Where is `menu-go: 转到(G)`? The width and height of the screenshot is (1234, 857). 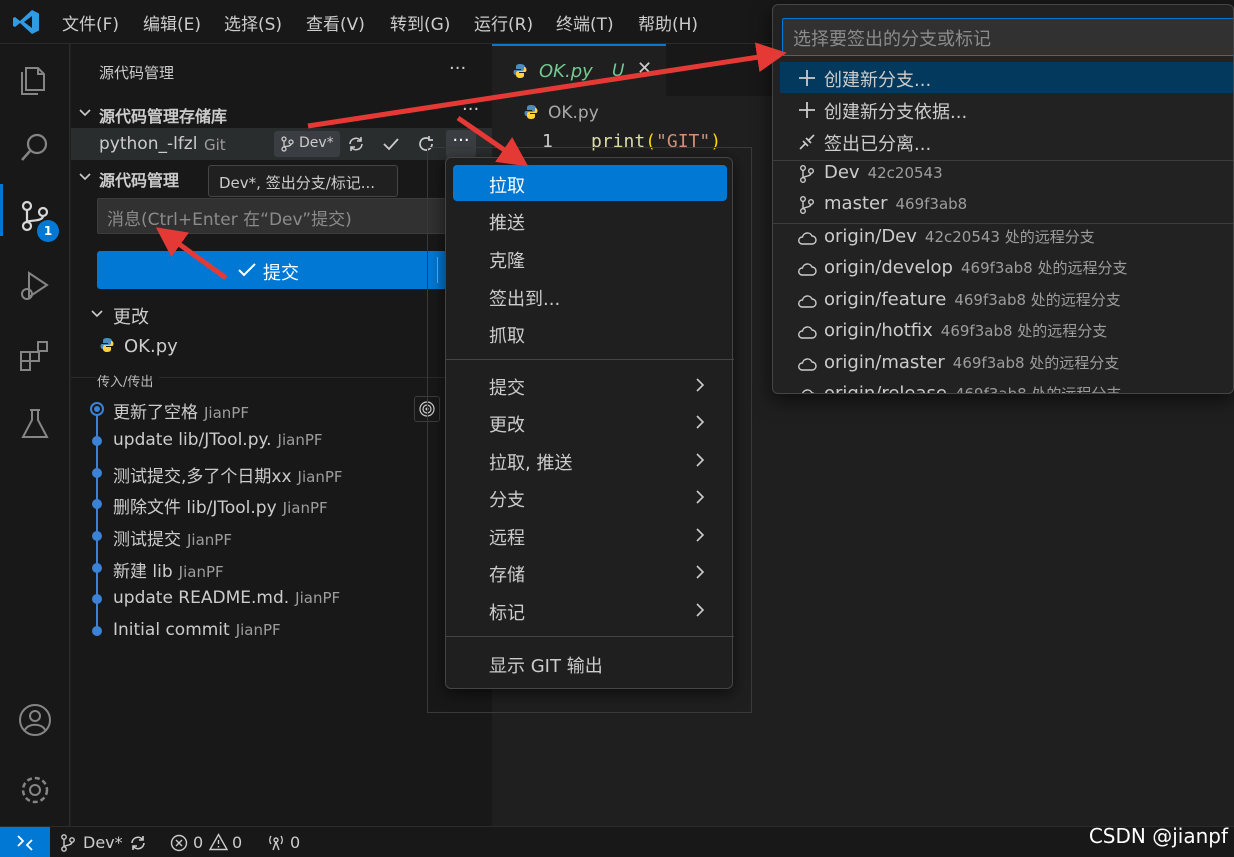
menu-go: 转到(G) is located at coordinates (420, 22).